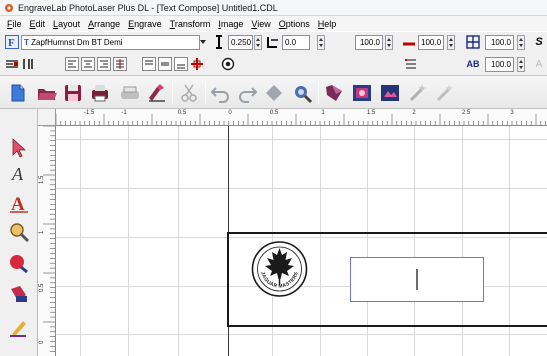 This screenshot has height=356, width=547. Describe the element at coordinates (451, 42) in the screenshot. I see `char-spacing-spinner` at that location.